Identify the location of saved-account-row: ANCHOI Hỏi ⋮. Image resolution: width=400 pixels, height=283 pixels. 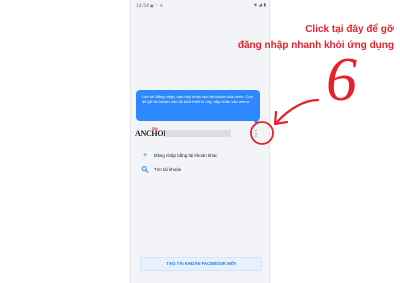
(201, 133).